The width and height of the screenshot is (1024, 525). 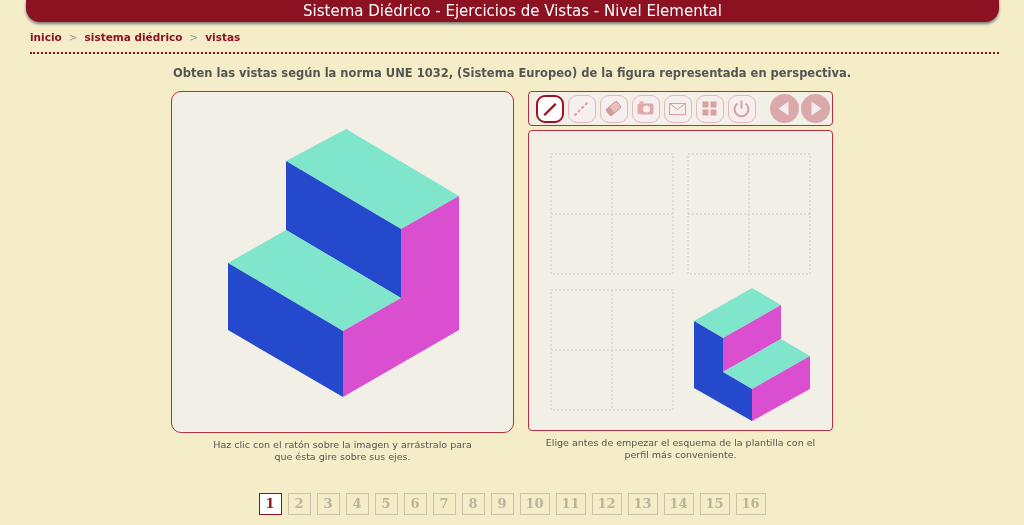 I want to click on page-link: 1, so click(x=270, y=504).